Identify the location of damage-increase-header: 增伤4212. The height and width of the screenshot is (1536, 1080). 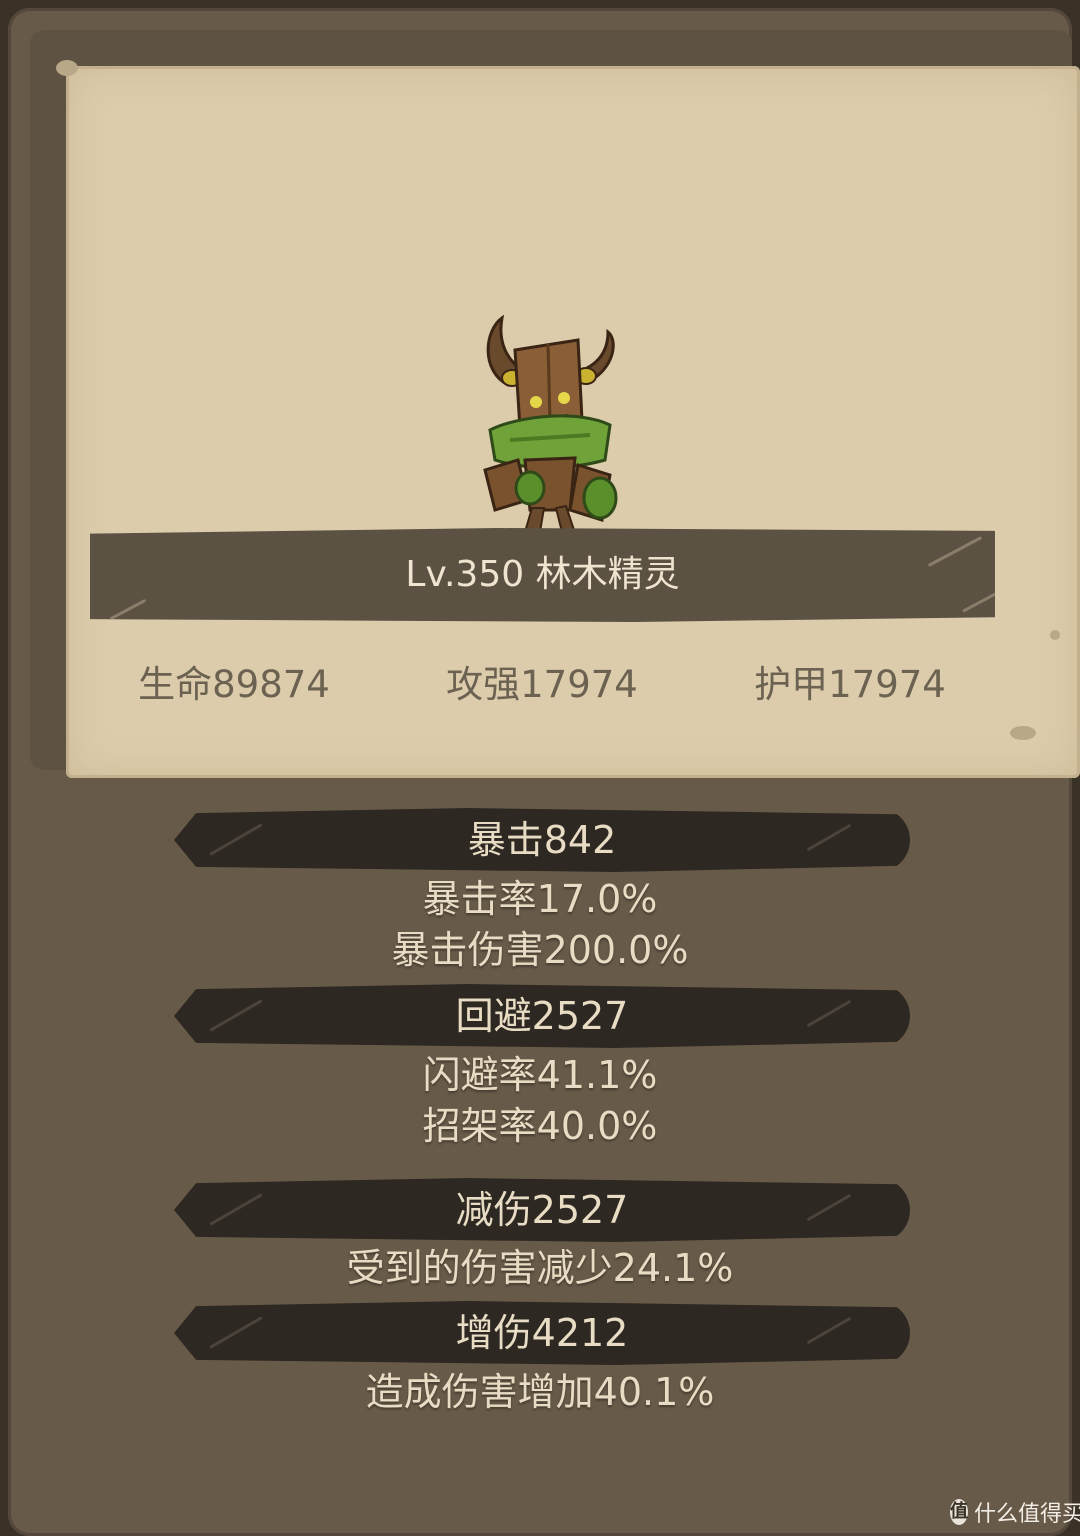
(542, 1333).